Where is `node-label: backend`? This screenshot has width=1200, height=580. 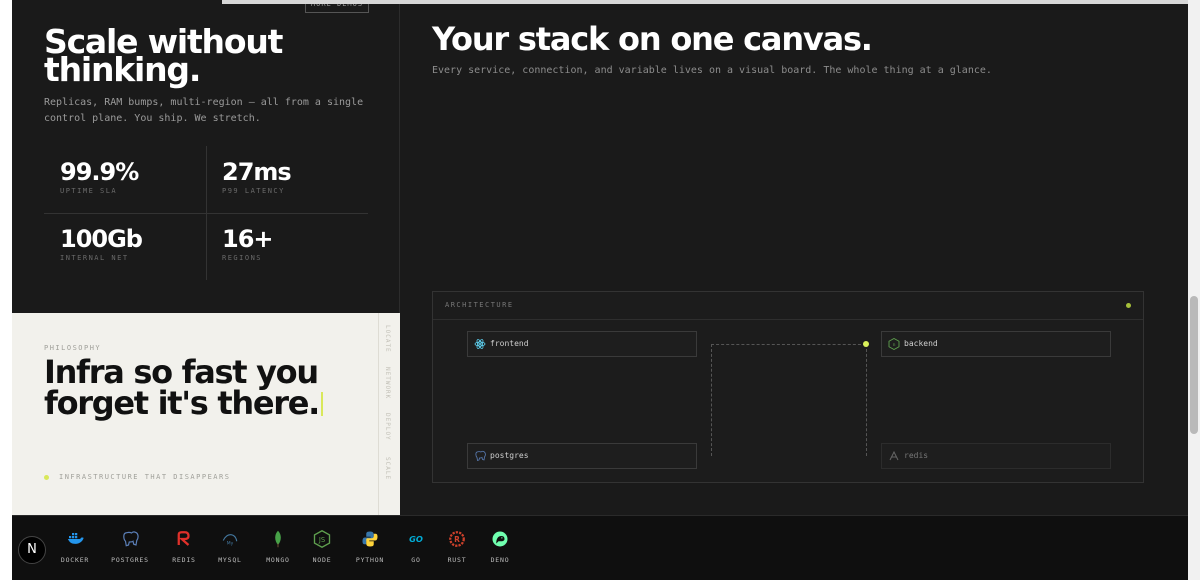 node-label: backend is located at coordinates (921, 343).